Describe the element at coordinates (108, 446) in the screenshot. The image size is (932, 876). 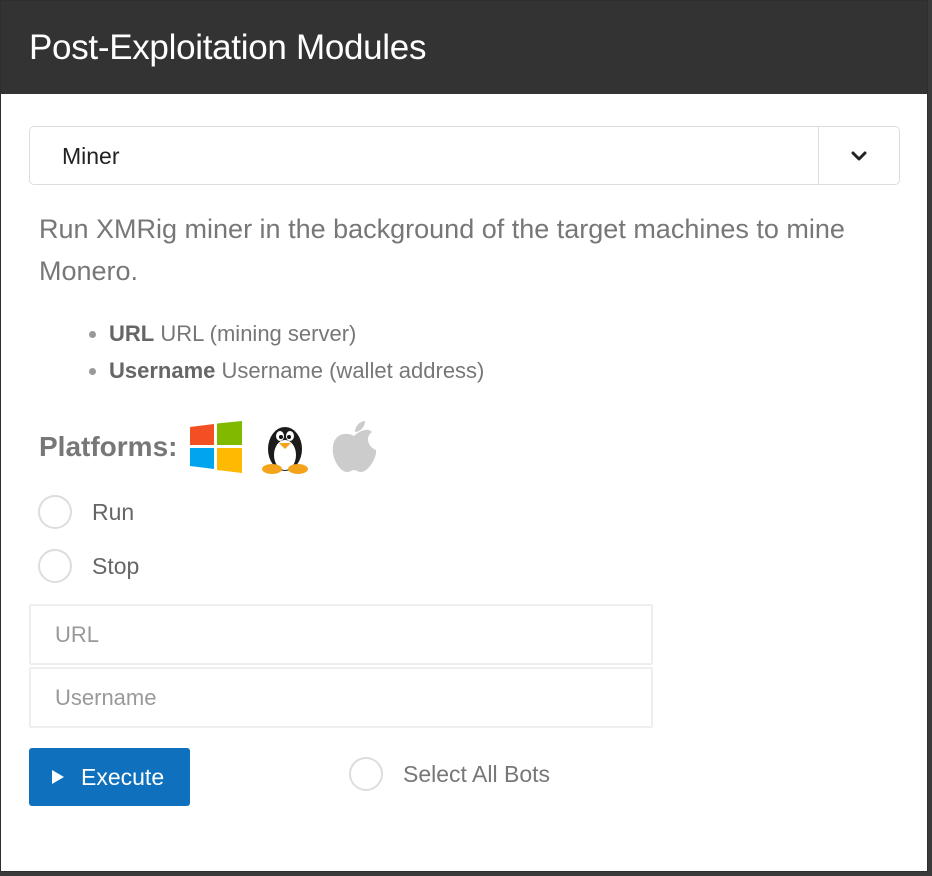
I see `platforms-label: Platforms:` at that location.